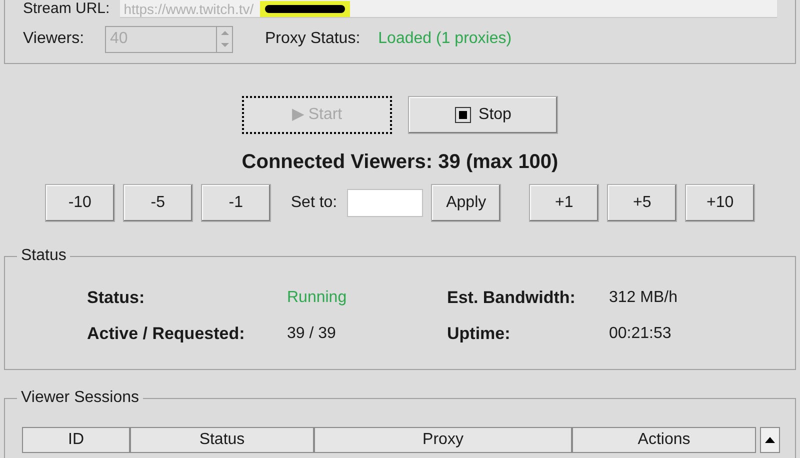 This screenshot has height=458, width=800. Describe the element at coordinates (157, 203) in the screenshot. I see `decrease-button: -5` at that location.